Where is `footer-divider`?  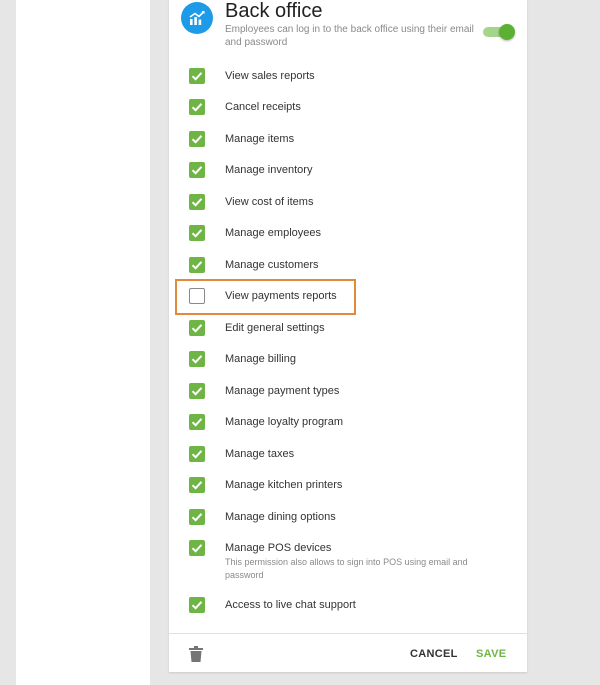 footer-divider is located at coordinates (348, 633).